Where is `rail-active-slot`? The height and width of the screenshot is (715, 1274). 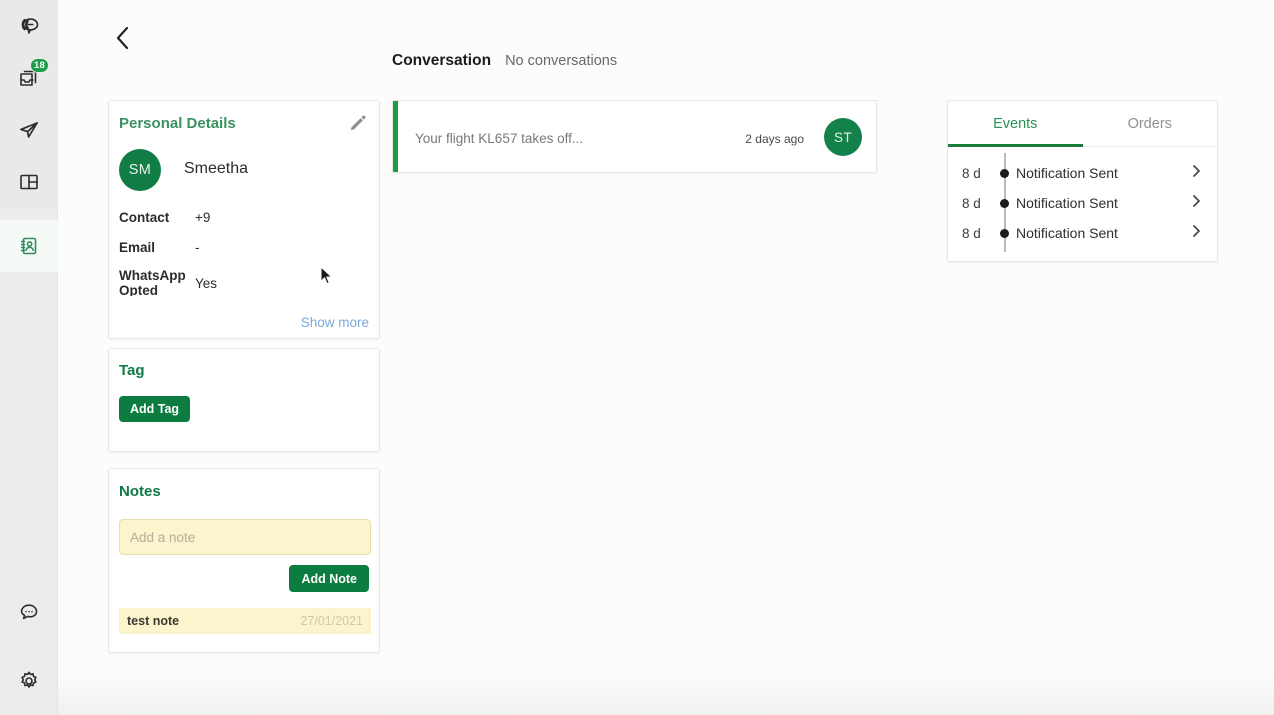
rail-active-slot is located at coordinates (29, 246).